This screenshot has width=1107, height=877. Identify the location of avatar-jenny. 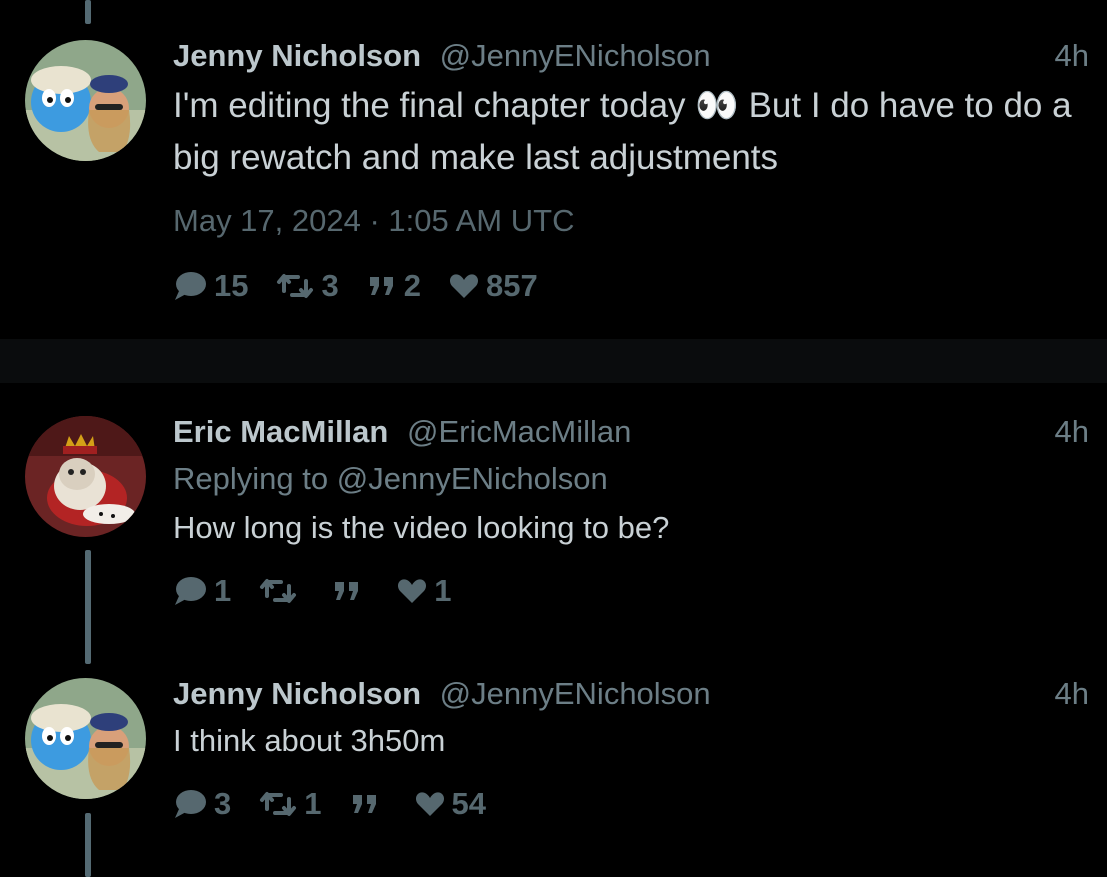
(85, 100).